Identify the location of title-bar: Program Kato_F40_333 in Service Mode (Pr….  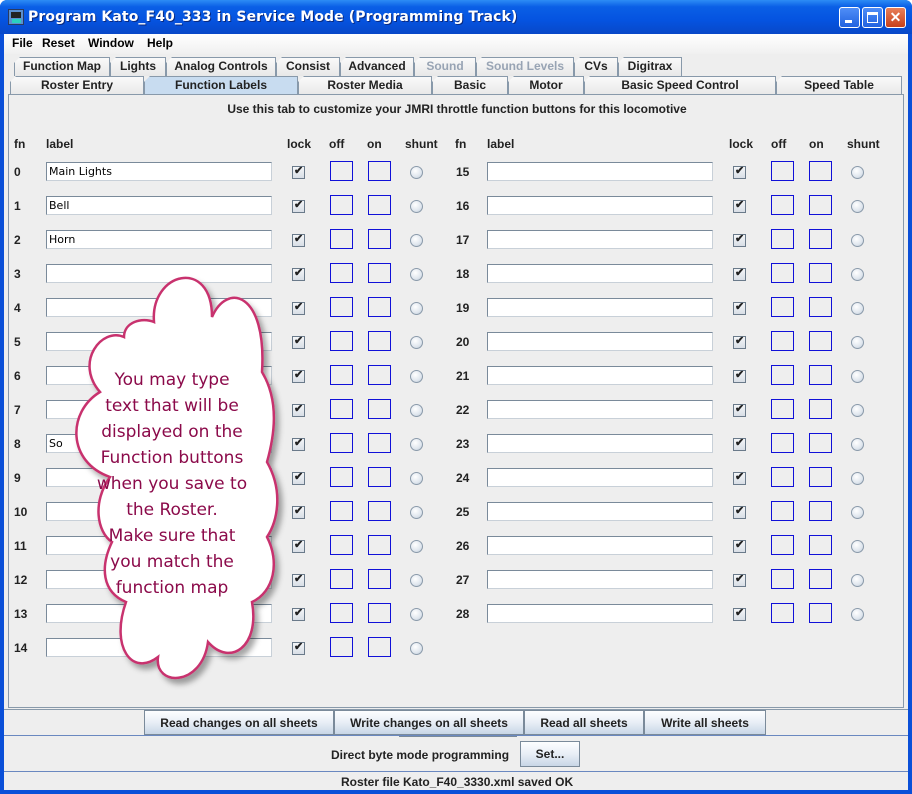
(456, 17).